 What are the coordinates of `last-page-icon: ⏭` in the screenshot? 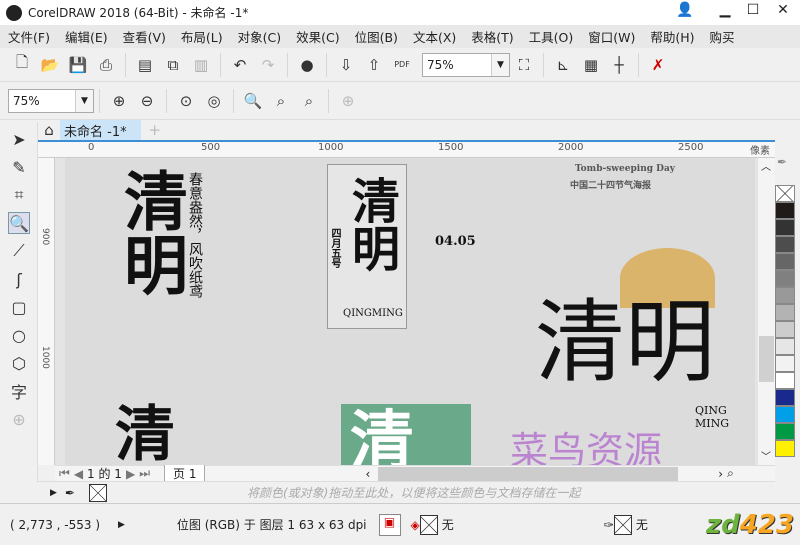 It's located at (144, 473).